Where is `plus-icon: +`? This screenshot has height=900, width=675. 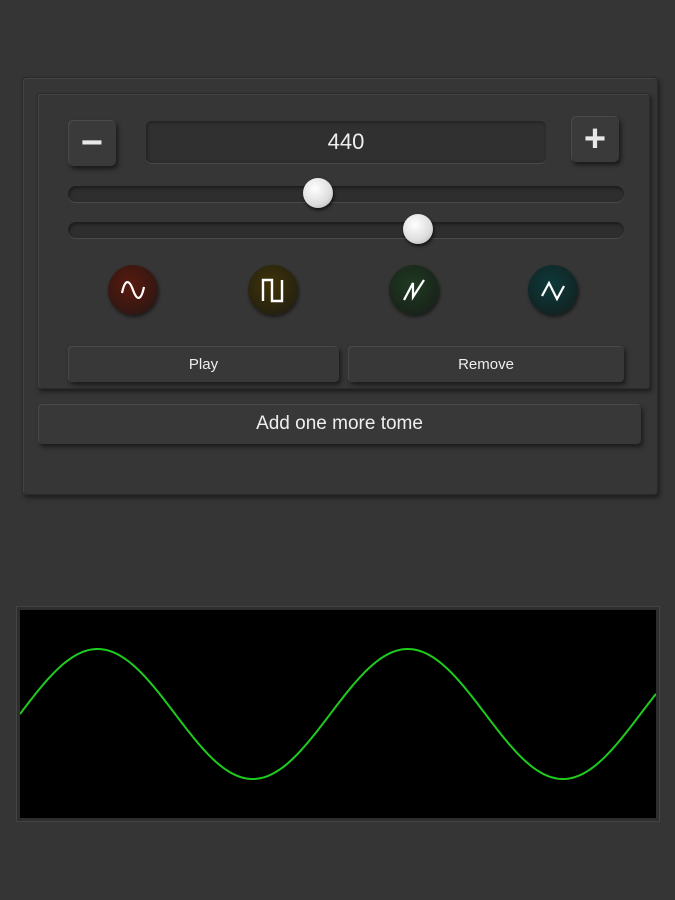
plus-icon: + is located at coordinates (595, 138).